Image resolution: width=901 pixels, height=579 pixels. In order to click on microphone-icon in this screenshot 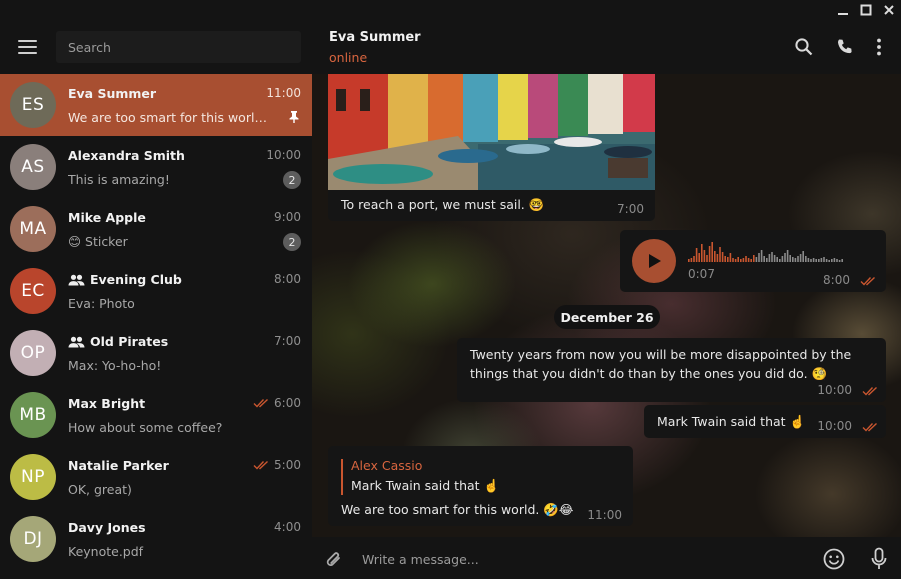, I will do `click(879, 559)`.